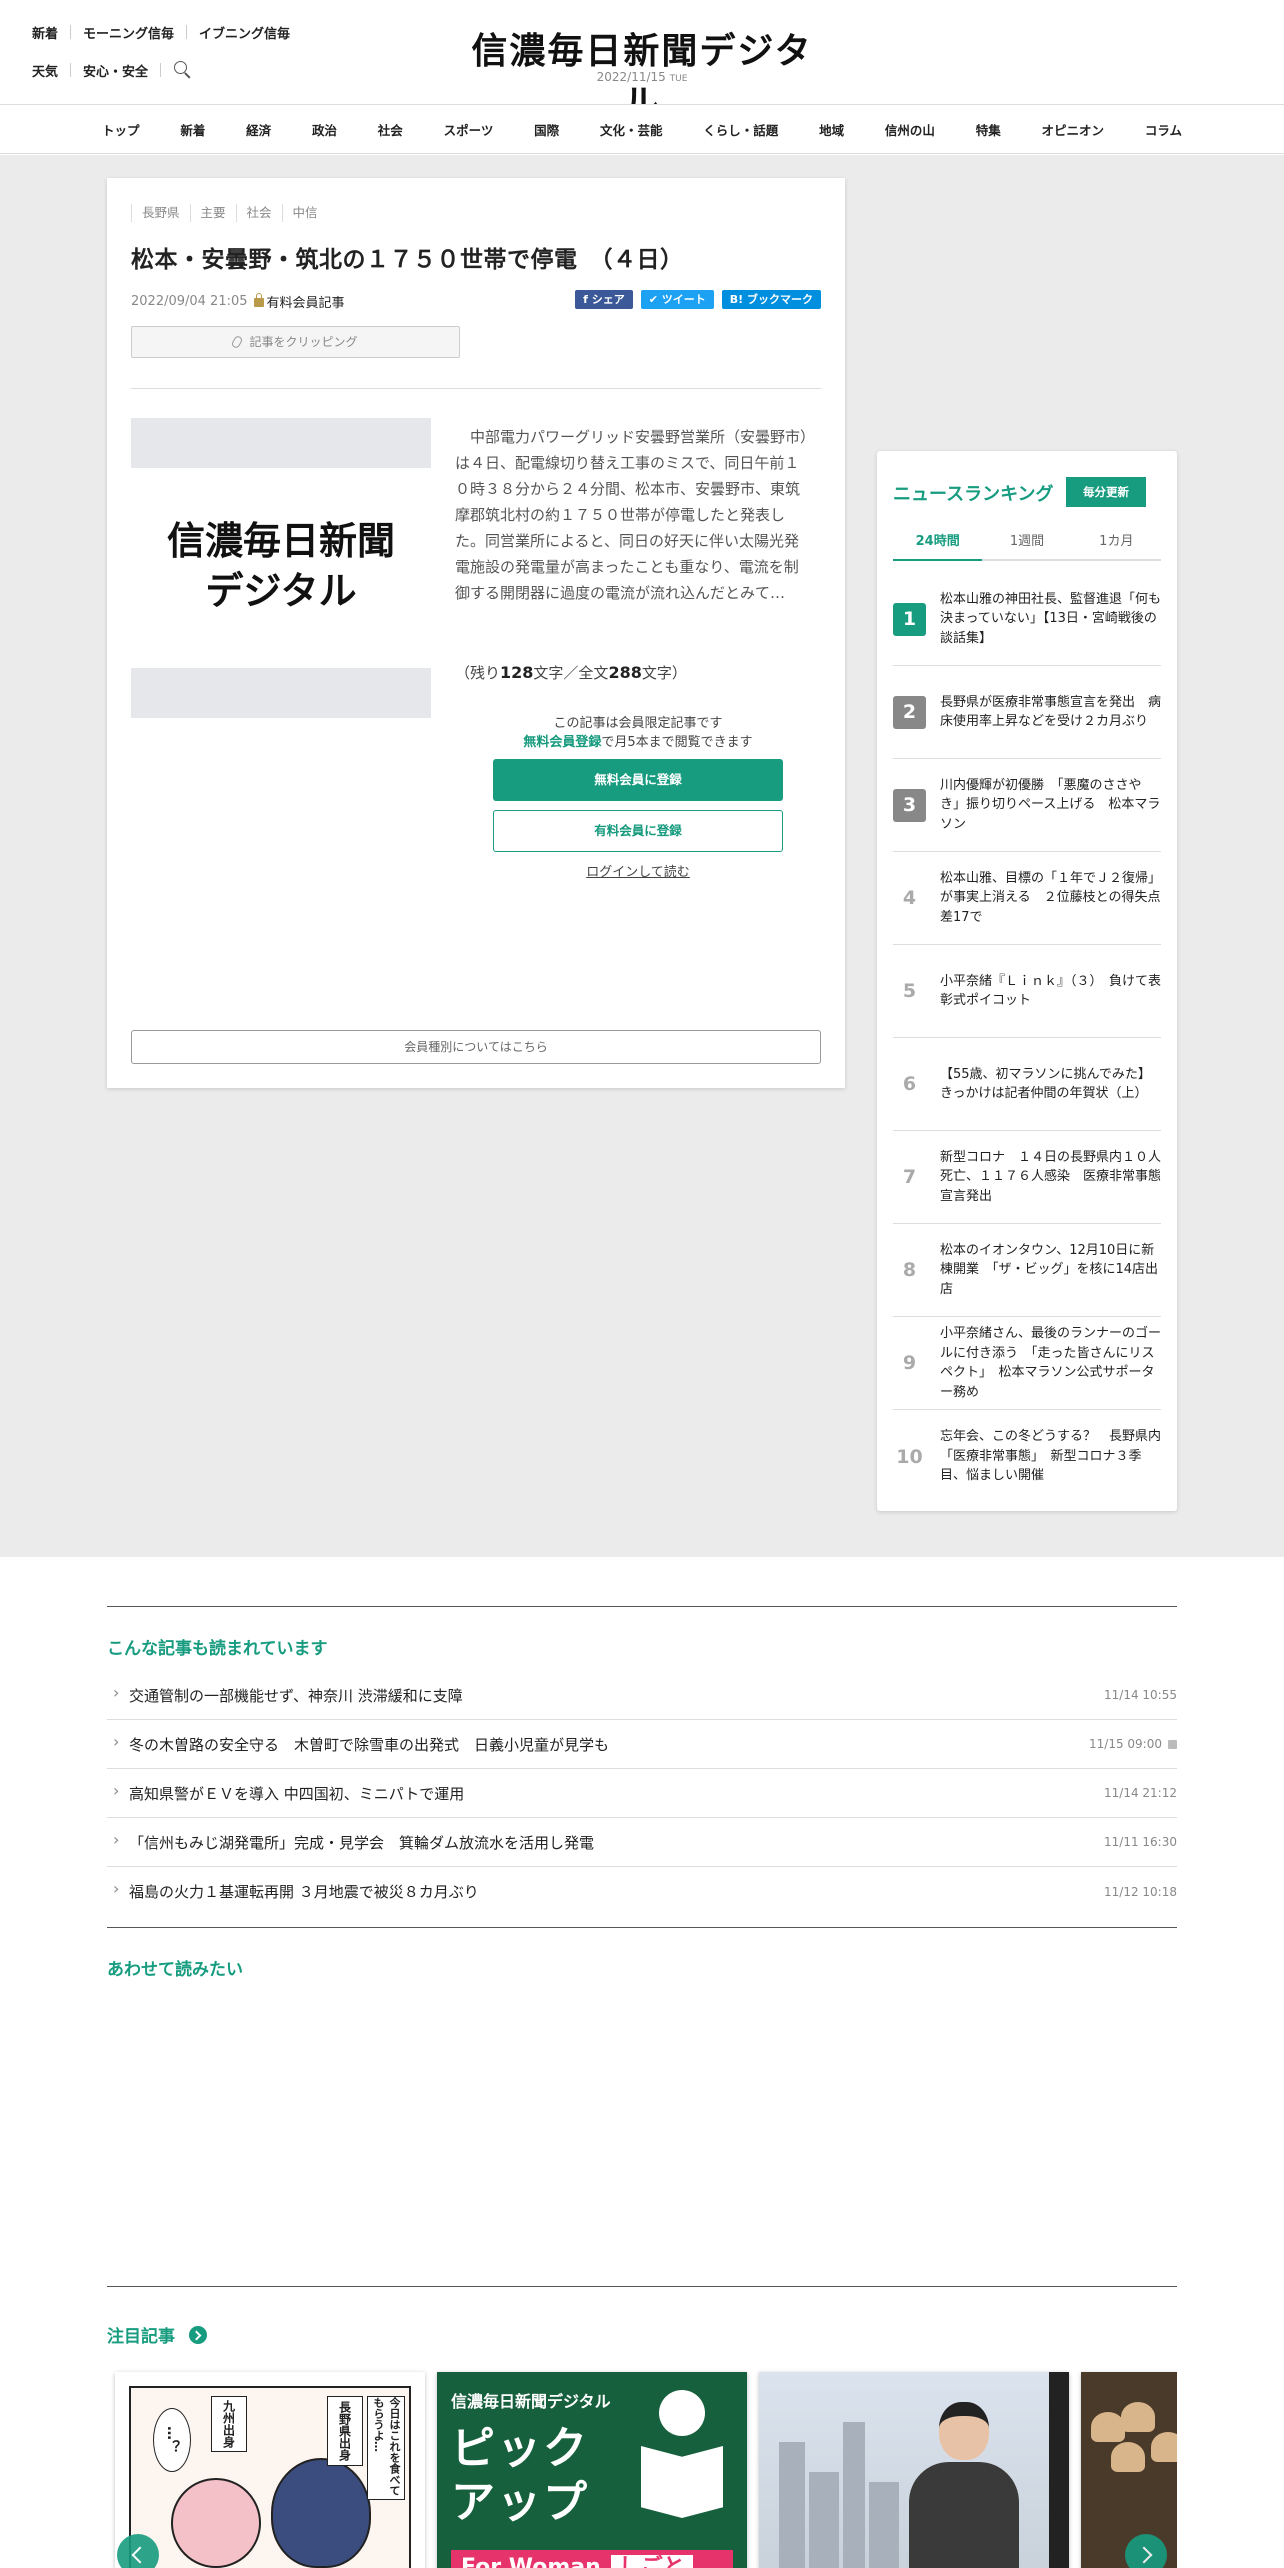 This screenshot has width=1284, height=2568. I want to click on related-article-title: 福島の火力１基運転再開 ３月地震で被災８カ月ぶり, so click(293, 1890).